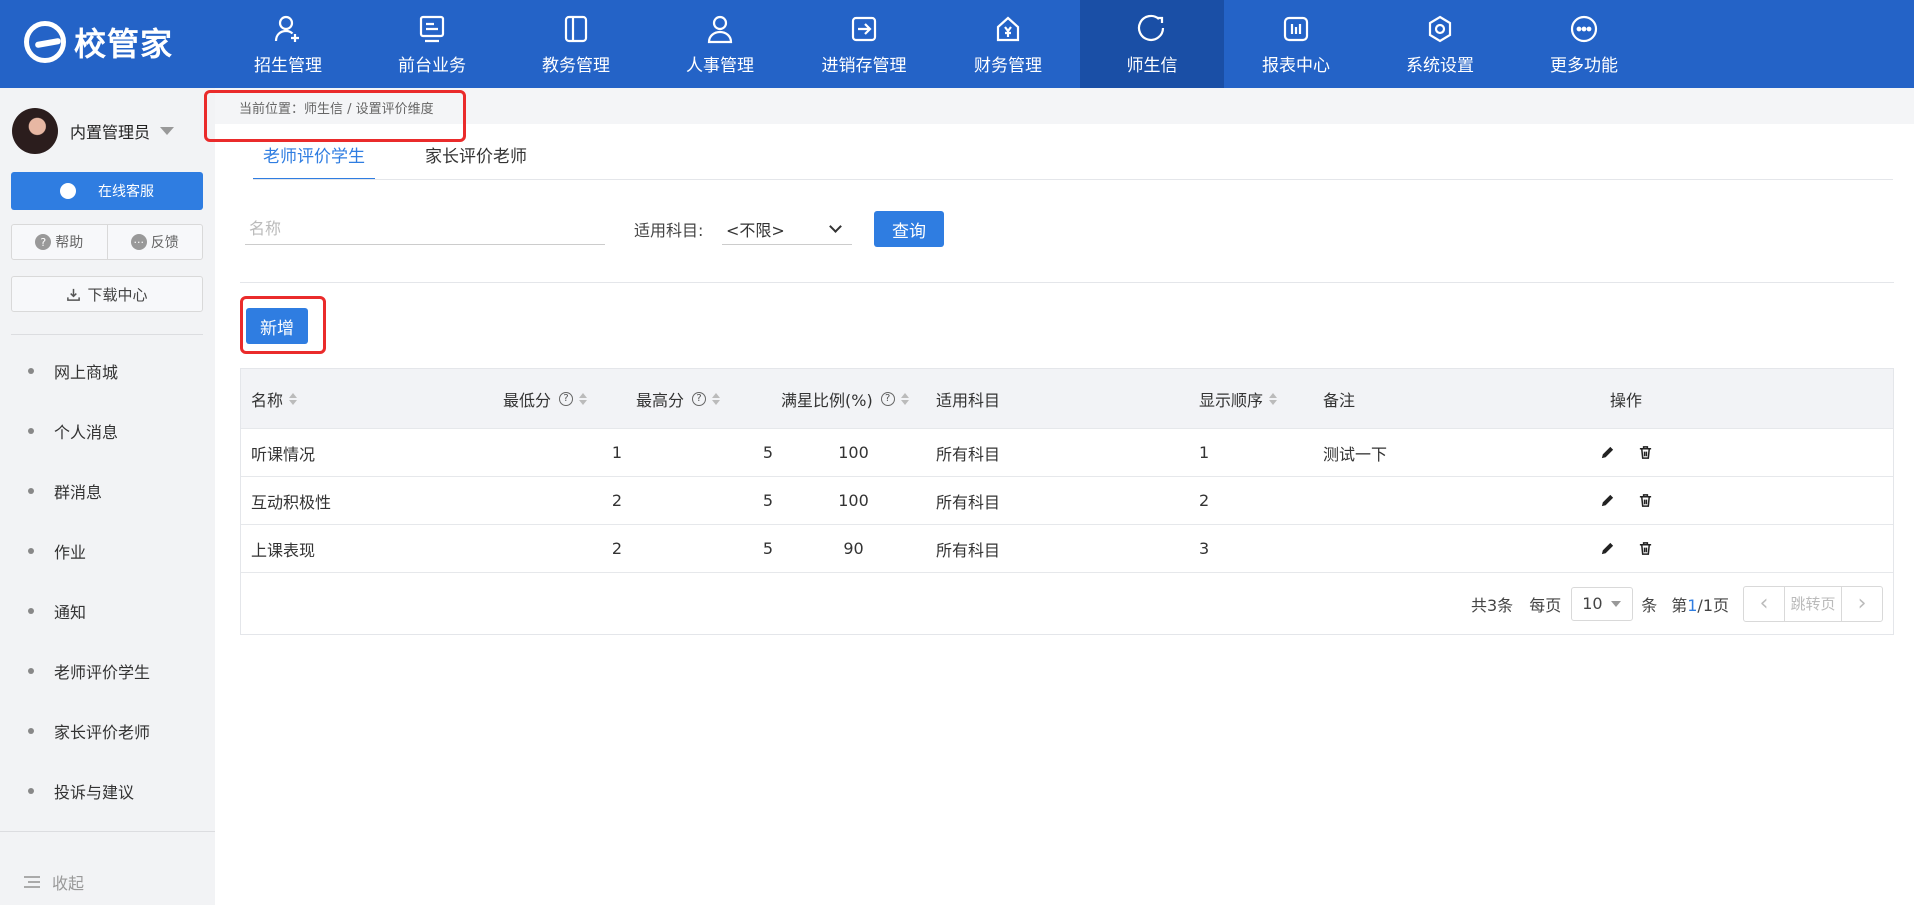 The image size is (1914, 905). Describe the element at coordinates (1584, 29) in the screenshot. I see `more-dots-icon` at that location.